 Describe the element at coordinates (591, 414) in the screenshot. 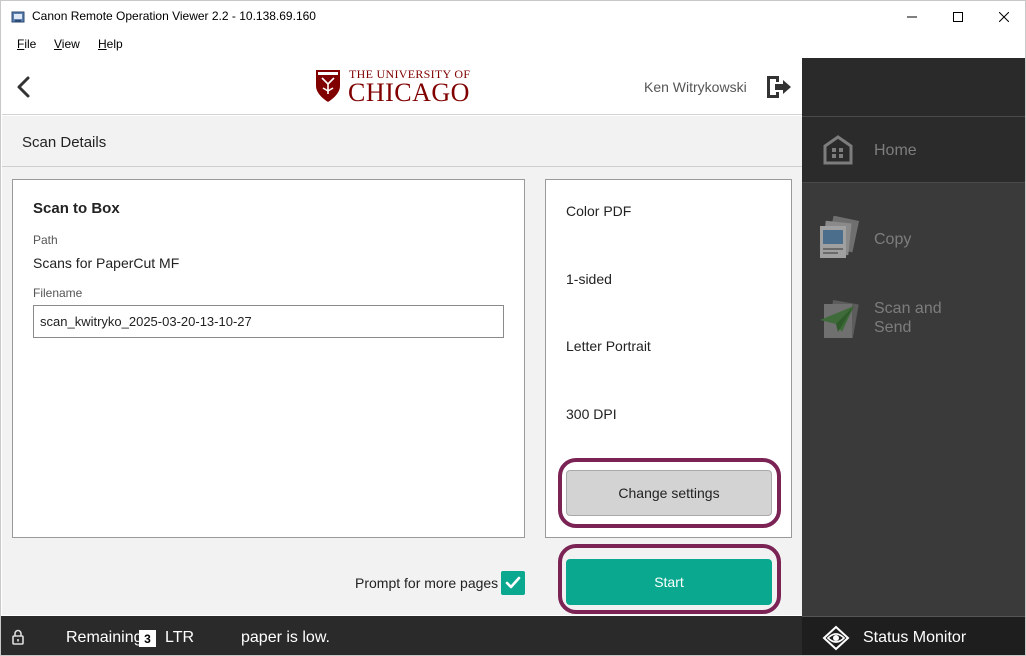

I see `setting-resolution: 300 DPI` at that location.